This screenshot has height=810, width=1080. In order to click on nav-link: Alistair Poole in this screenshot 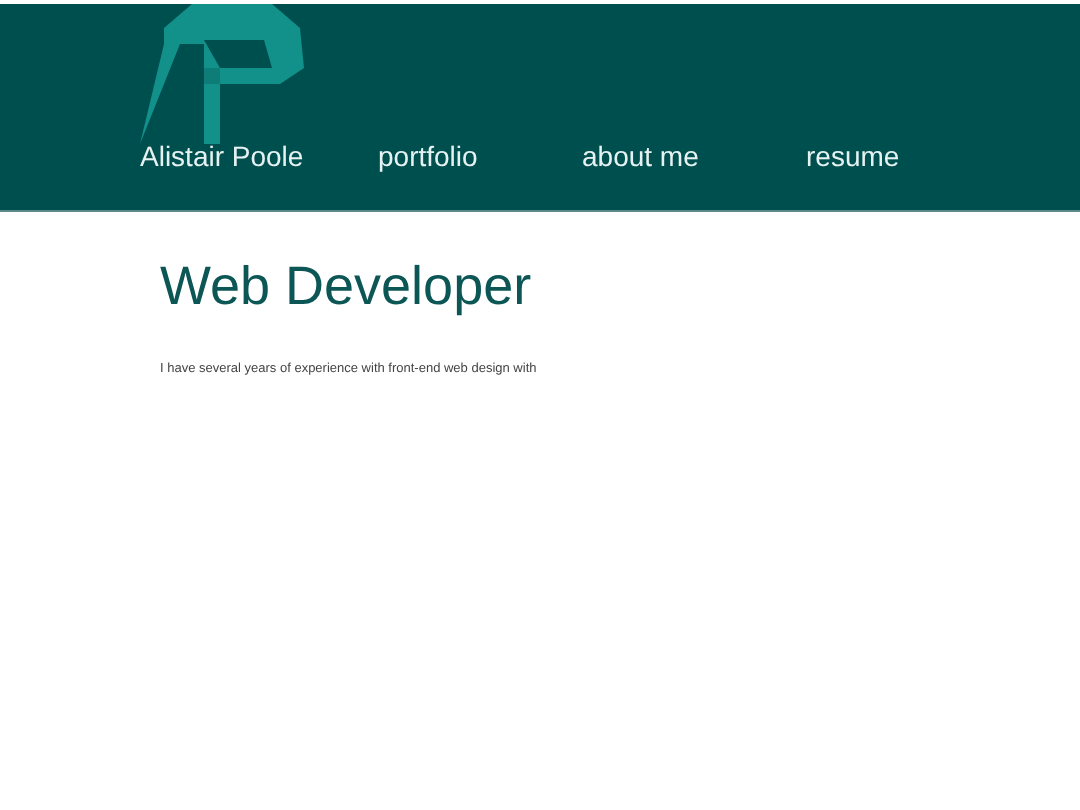, I will do `click(259, 156)`.